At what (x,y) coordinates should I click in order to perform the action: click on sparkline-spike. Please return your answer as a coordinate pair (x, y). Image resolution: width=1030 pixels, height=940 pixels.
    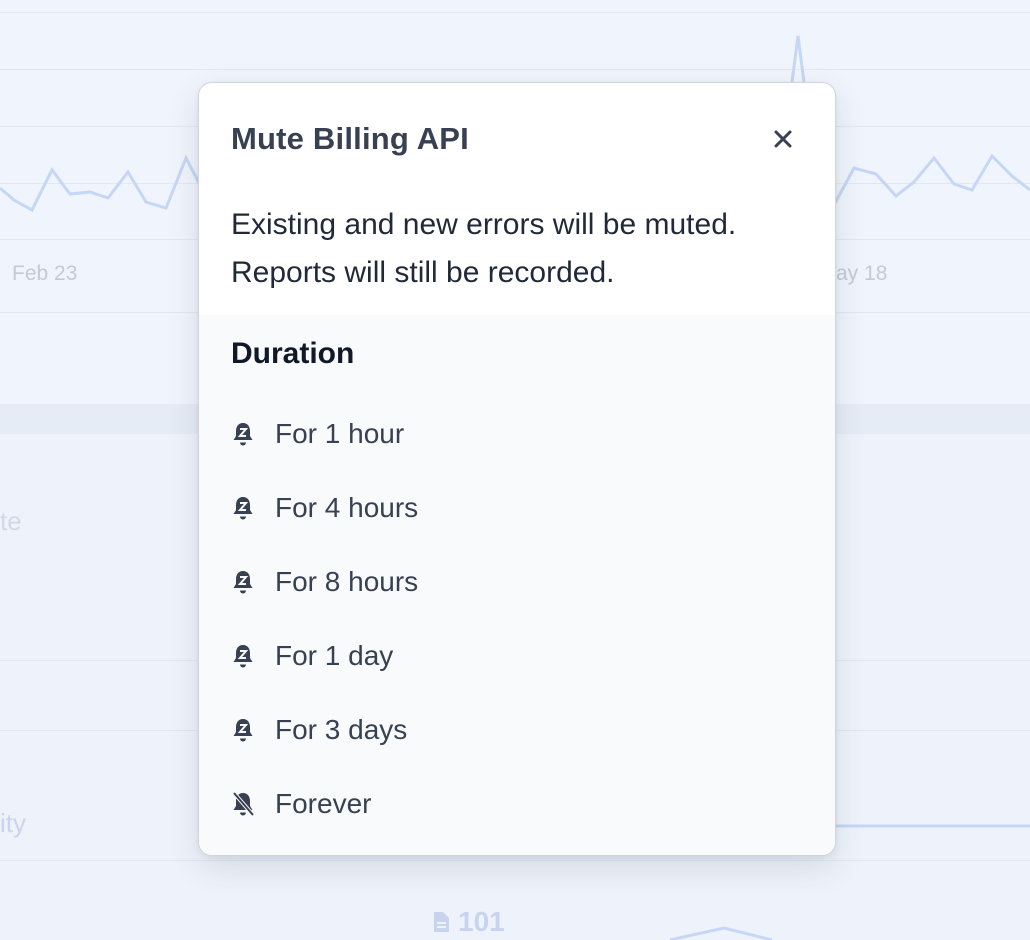
    Looking at the image, I should click on (798, 59).